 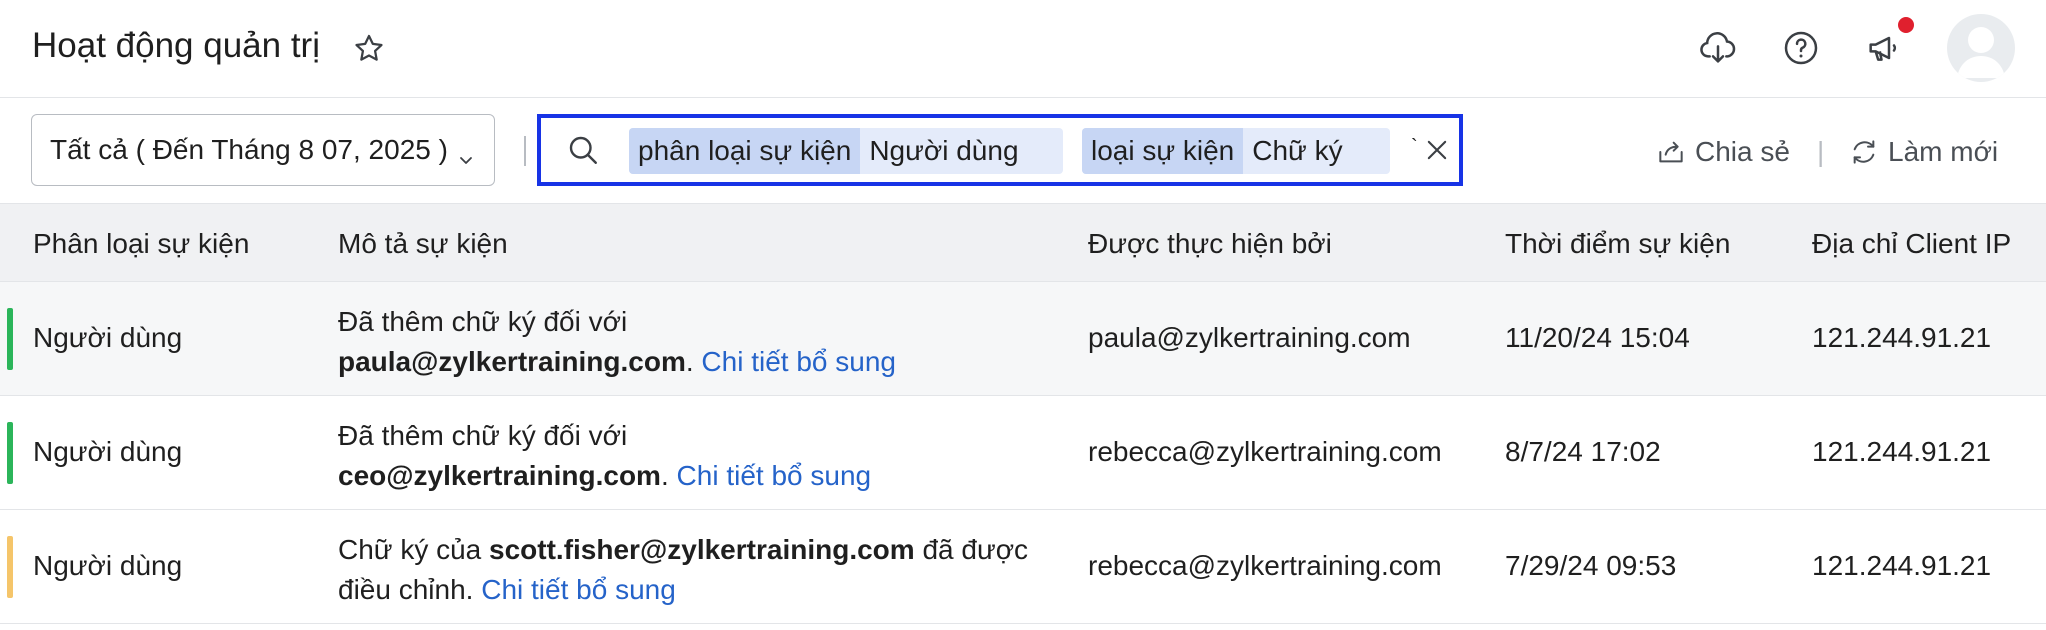 What do you see at coordinates (1617, 244) in the screenshot?
I see `column-header: Thời điểm sự kiện` at bounding box center [1617, 244].